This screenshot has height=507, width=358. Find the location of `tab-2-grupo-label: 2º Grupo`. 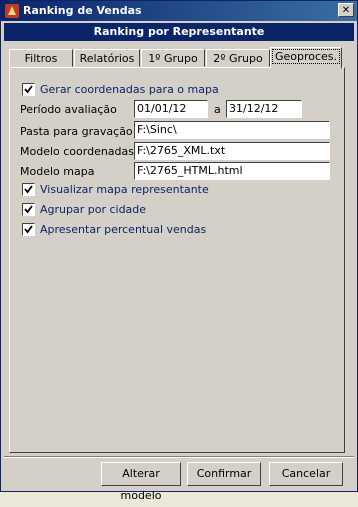

tab-2-grupo-label: 2º Grupo is located at coordinates (238, 58).